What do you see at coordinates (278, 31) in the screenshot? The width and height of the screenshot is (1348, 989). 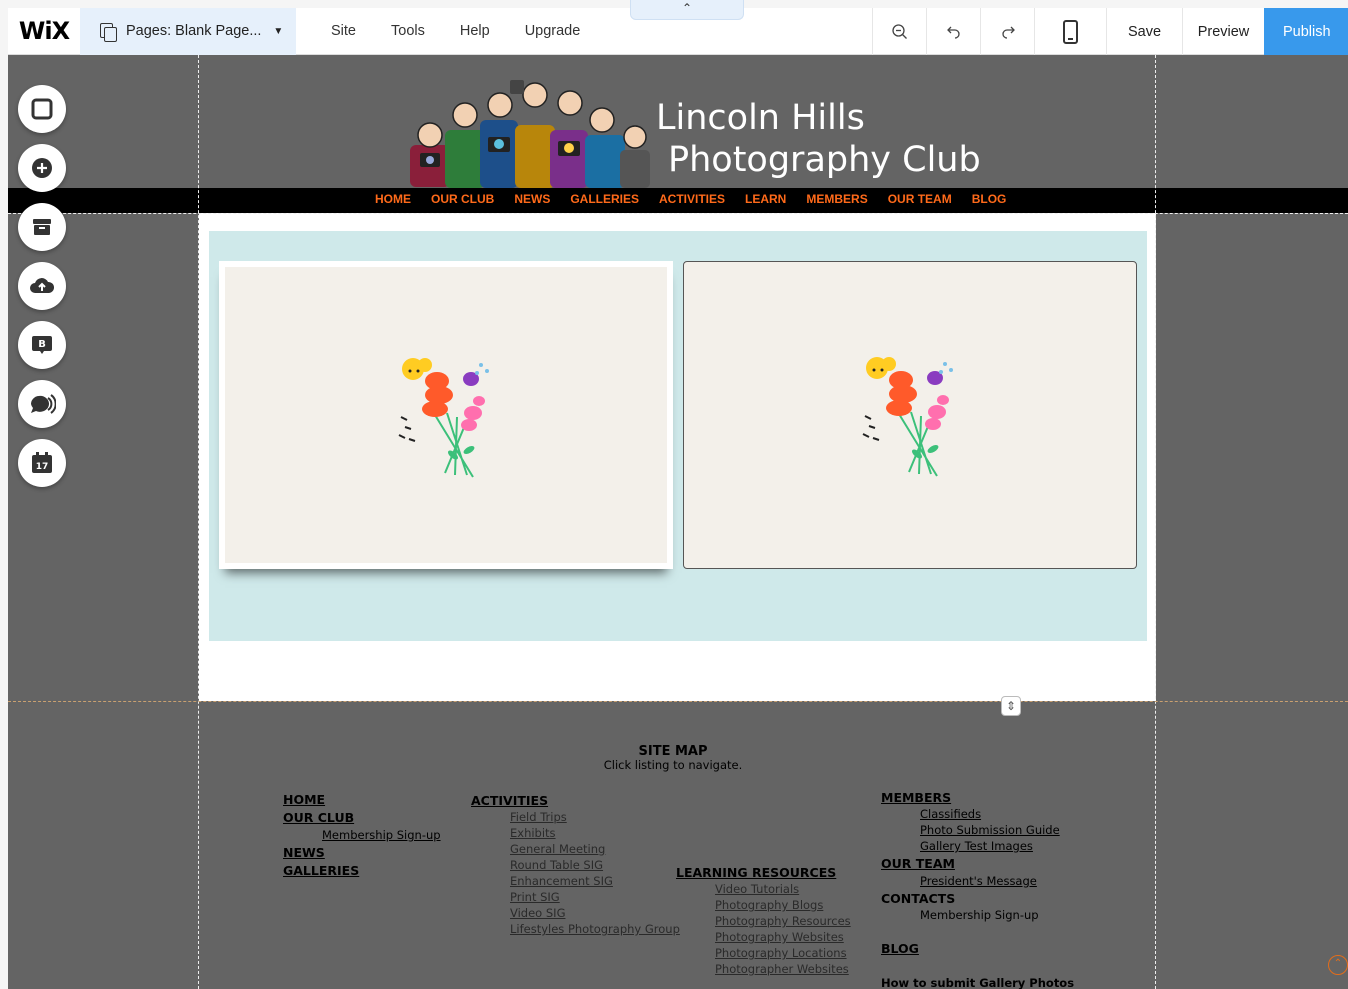 I see `chevron-down-icon: ▼` at bounding box center [278, 31].